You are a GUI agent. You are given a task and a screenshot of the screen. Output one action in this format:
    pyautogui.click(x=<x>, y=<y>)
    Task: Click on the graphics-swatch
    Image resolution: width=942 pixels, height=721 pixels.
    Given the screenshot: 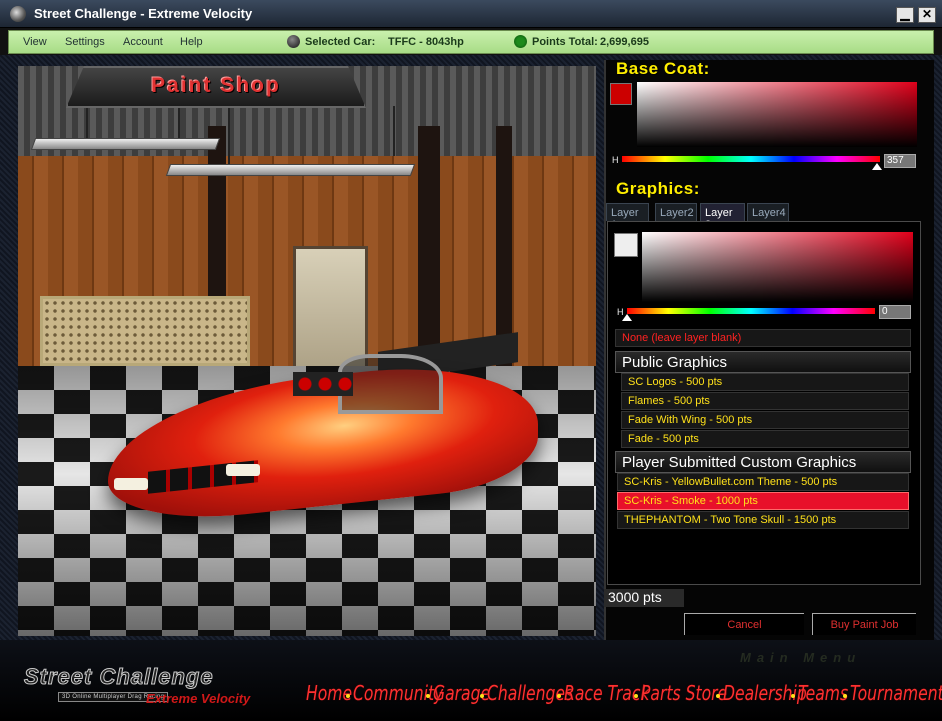 What is the action you would take?
    pyautogui.click(x=626, y=245)
    